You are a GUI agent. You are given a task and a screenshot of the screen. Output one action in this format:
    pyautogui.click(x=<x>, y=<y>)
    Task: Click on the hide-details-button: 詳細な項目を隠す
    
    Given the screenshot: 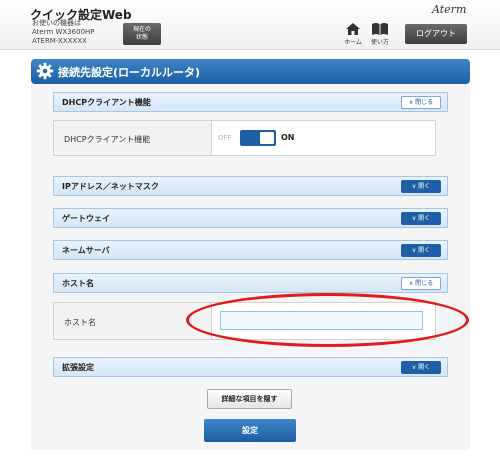 What is the action you would take?
    pyautogui.click(x=249, y=399)
    